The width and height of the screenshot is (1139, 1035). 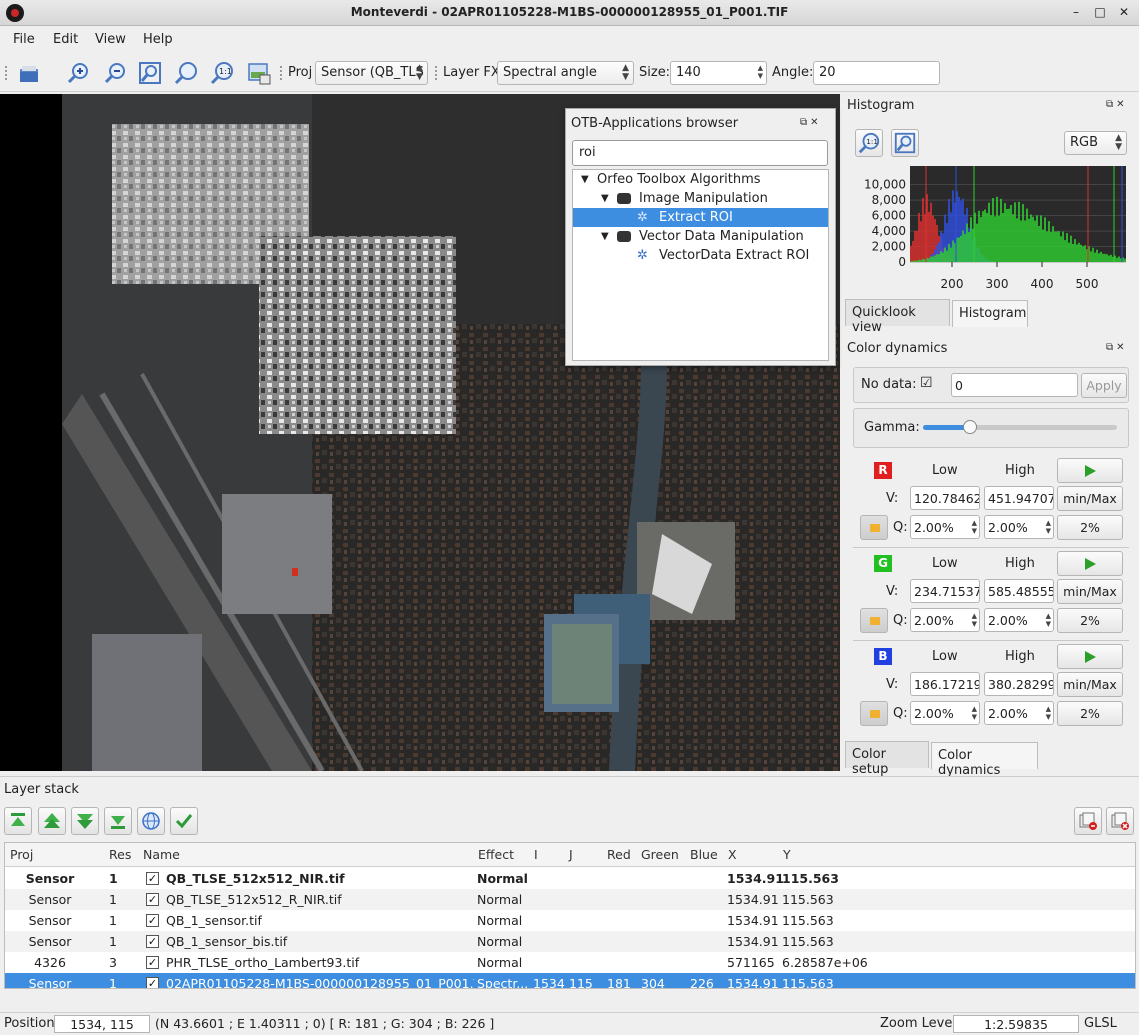 I want to click on zoom-1to1-button: 1:1, so click(x=222, y=73).